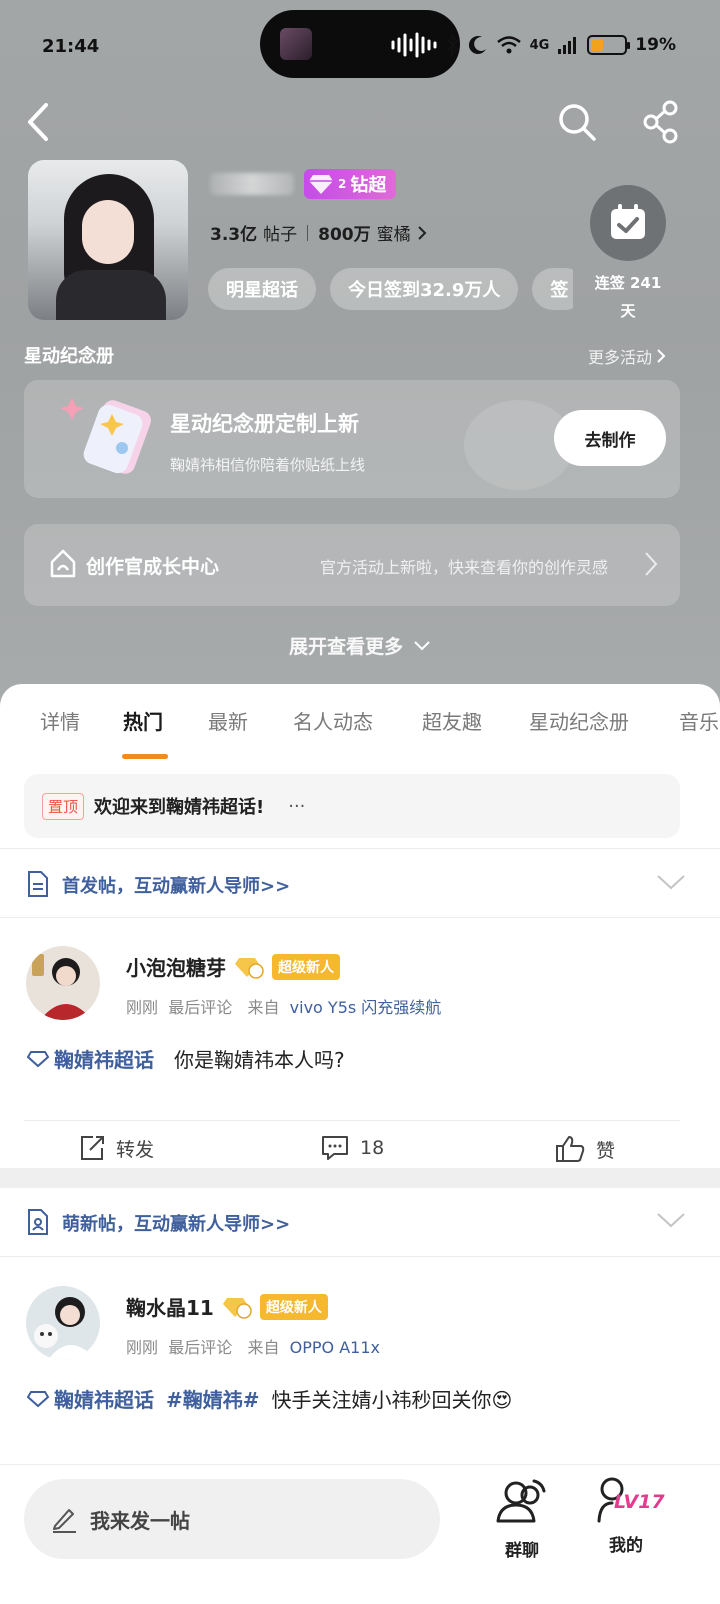 Image resolution: width=720 pixels, height=1604 pixels. I want to click on like-button: 赞, so click(584, 1149).